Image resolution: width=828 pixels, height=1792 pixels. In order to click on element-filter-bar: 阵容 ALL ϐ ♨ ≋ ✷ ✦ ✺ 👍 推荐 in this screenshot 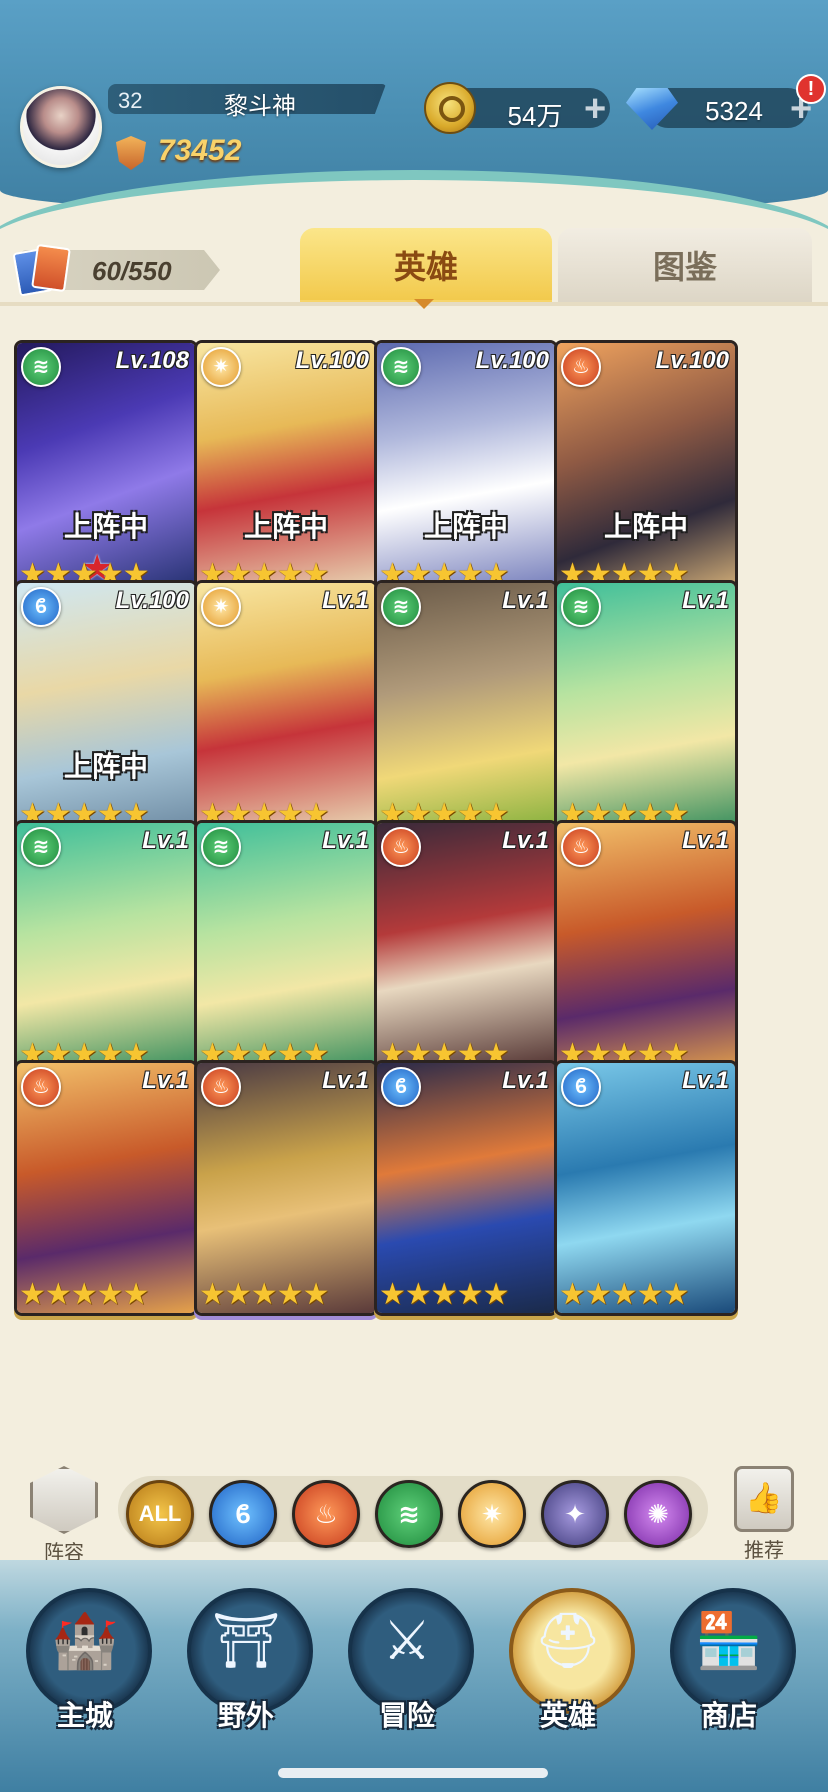, I will do `click(414, 1513)`.